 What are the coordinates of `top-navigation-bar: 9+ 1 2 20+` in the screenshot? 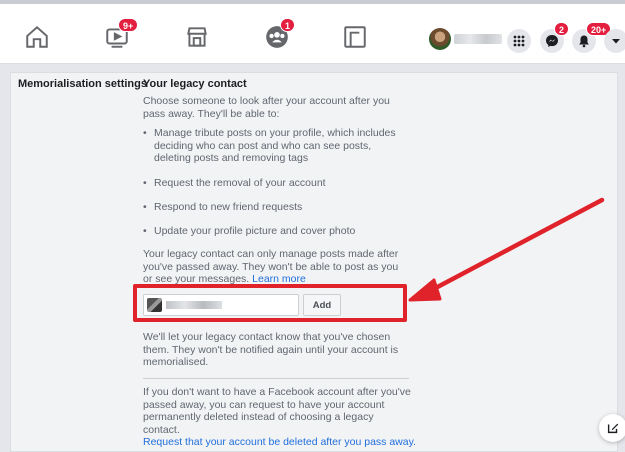 It's located at (312, 34).